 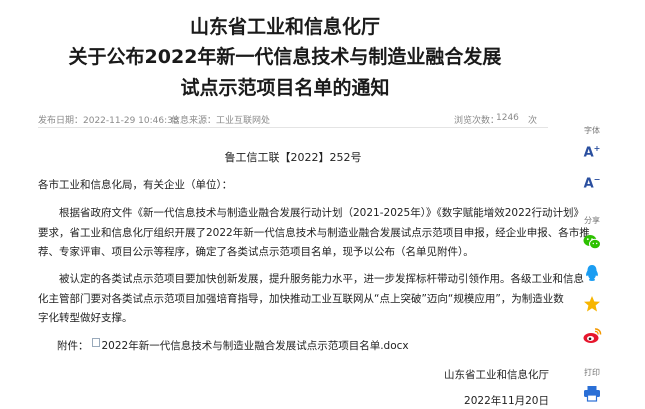 What do you see at coordinates (592, 220) in the screenshot?
I see `share-label: 分享` at bounding box center [592, 220].